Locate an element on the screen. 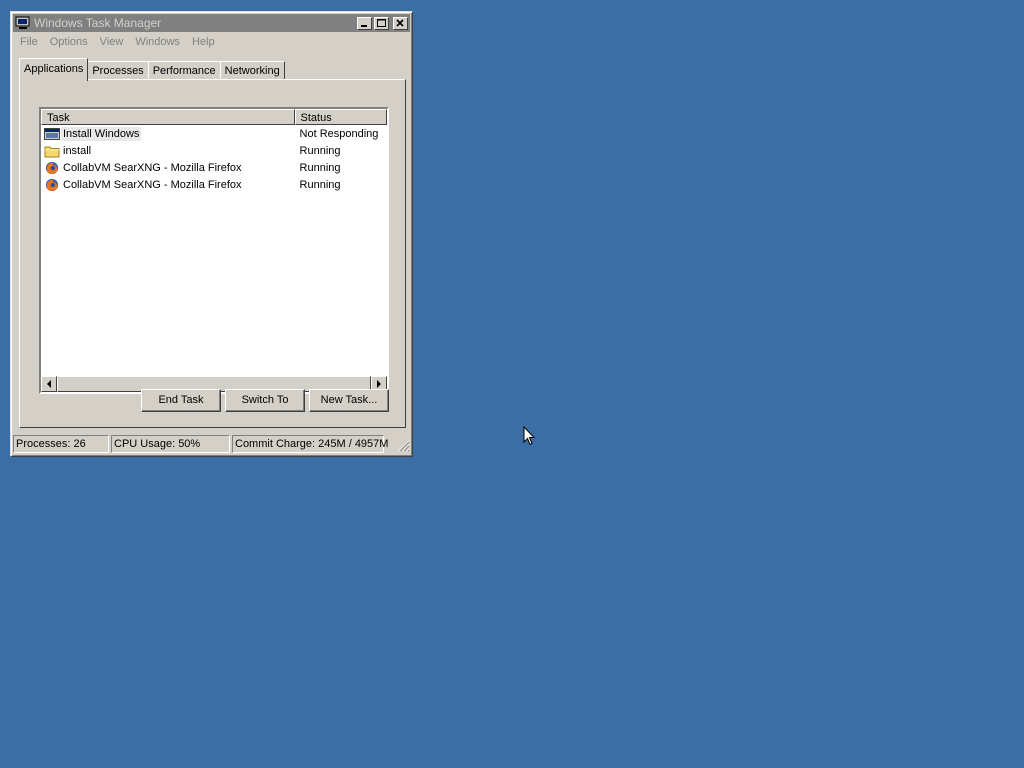  commit-charge: Commit Charge: 245M / 4957M is located at coordinates (310, 444).